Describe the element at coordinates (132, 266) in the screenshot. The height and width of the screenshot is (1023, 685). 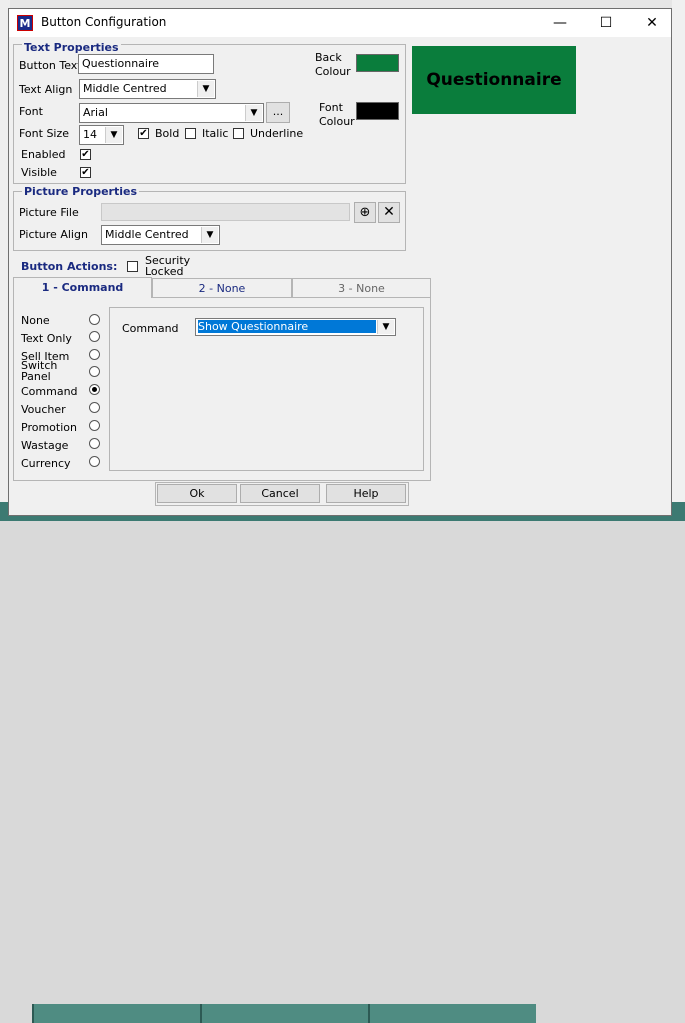
I see `security-locked-checkbox` at that location.